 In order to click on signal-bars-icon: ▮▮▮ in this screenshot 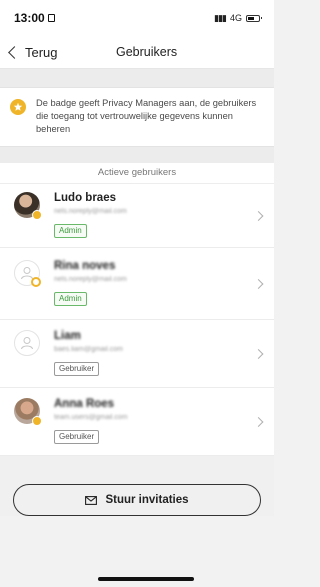, I will do `click(220, 17)`.